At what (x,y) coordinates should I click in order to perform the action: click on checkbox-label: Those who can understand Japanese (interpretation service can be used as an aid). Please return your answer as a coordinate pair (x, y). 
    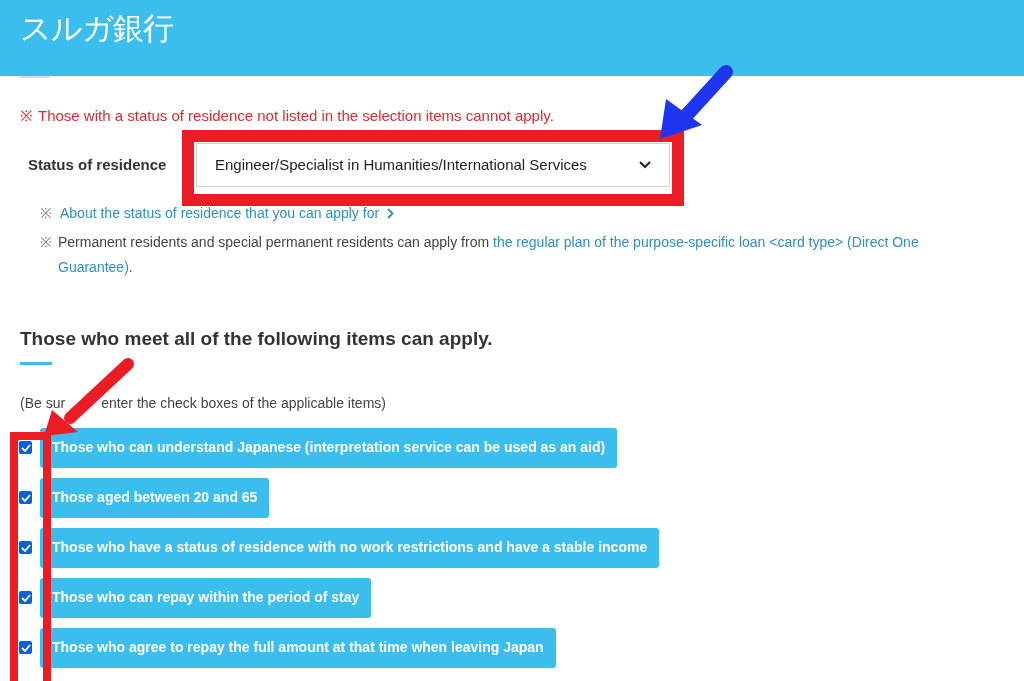
    Looking at the image, I should click on (329, 447).